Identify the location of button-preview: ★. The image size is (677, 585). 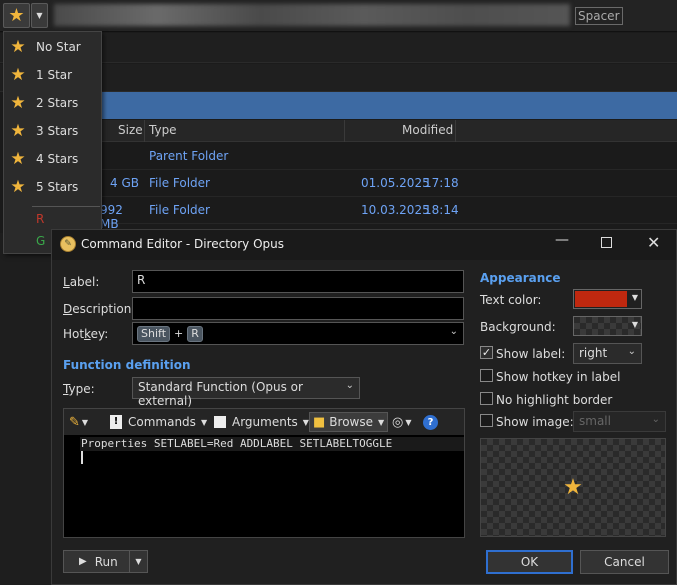
(573, 487).